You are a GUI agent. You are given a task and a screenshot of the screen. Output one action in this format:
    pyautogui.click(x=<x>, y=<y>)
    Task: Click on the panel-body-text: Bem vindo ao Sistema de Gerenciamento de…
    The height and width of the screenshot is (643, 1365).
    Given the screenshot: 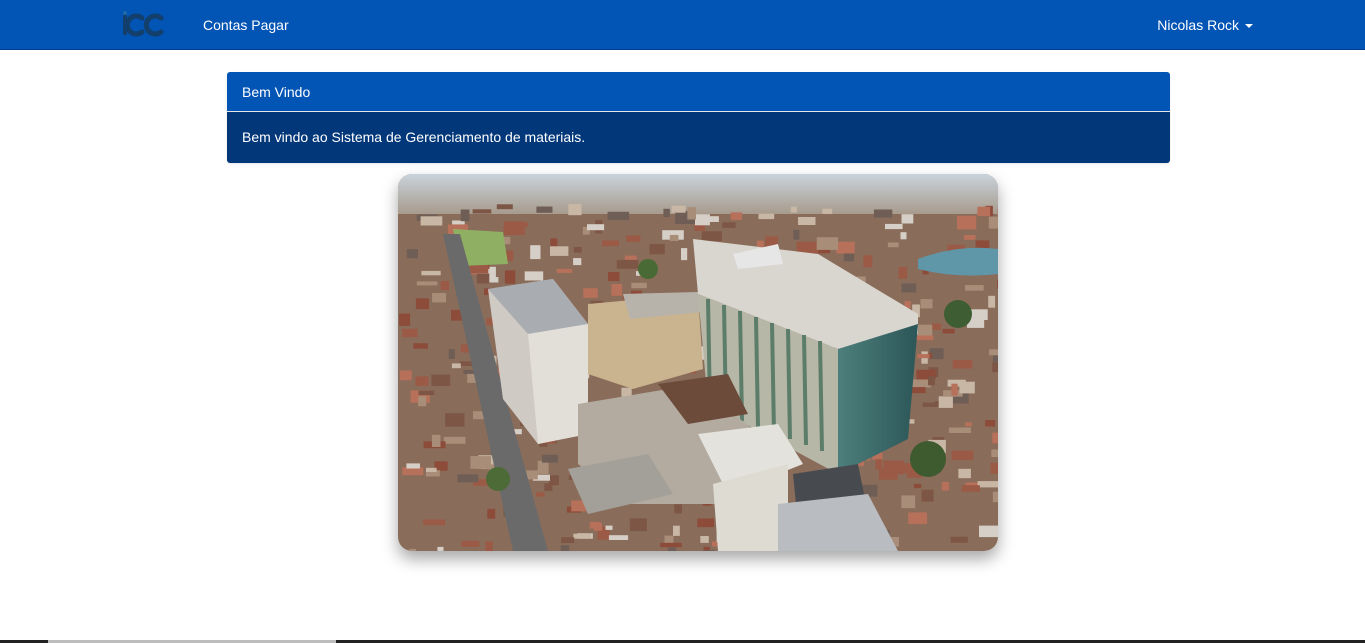 What is the action you would take?
    pyautogui.click(x=698, y=137)
    